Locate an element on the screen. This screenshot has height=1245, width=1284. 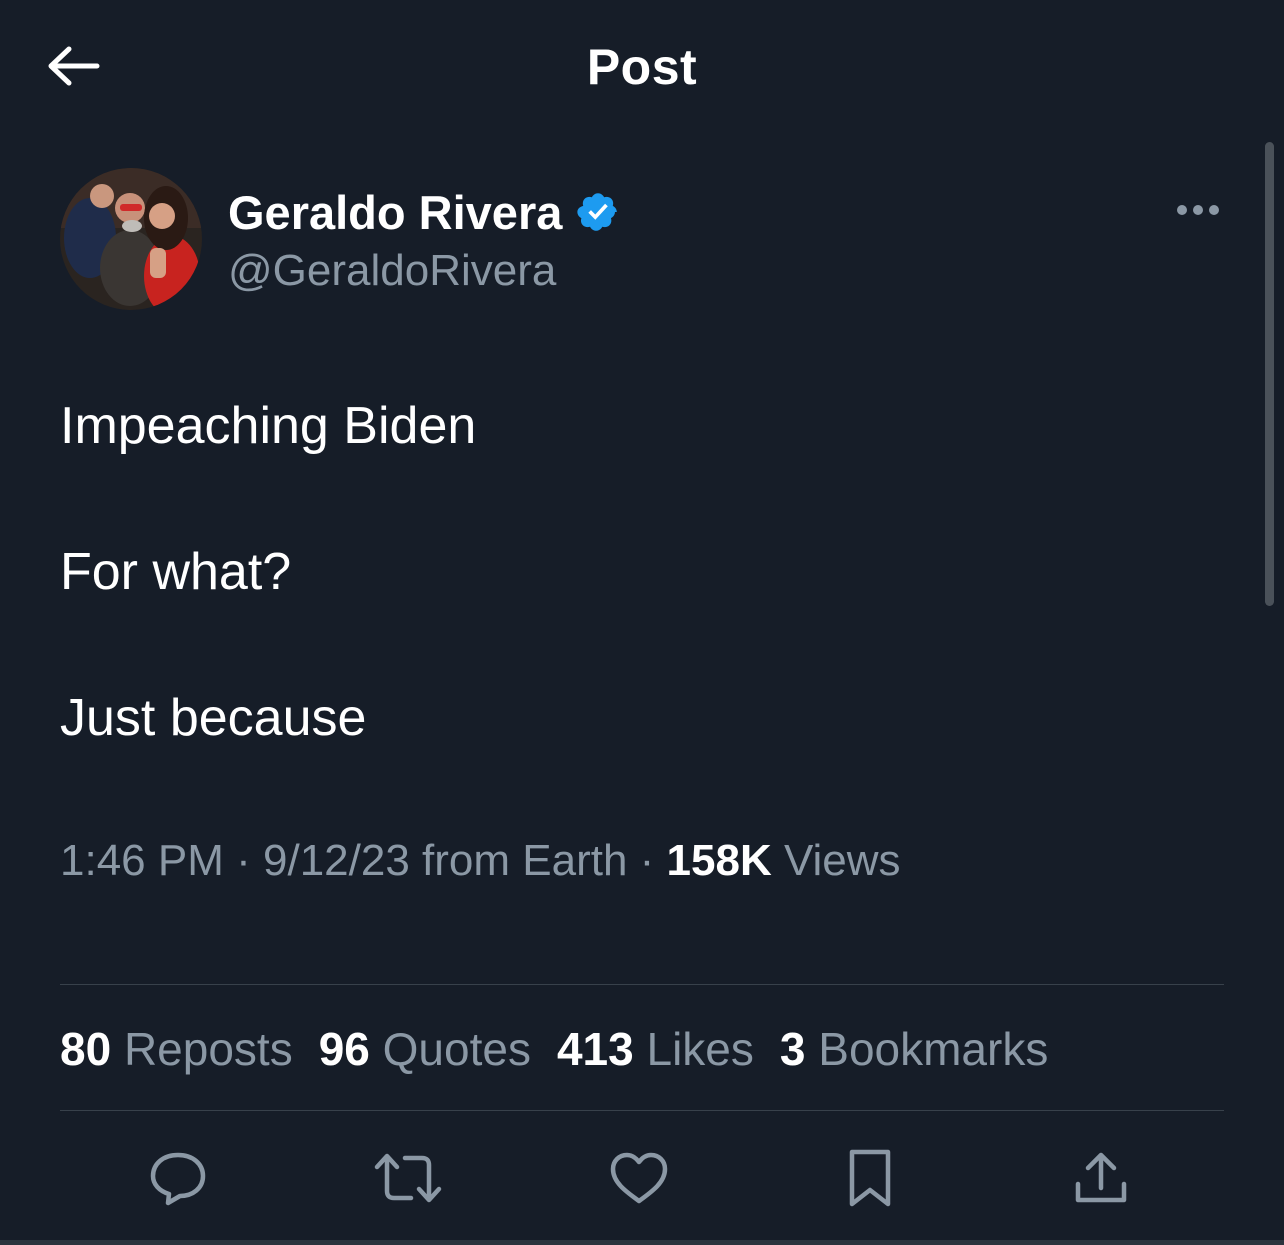
reply-icon is located at coordinates (178, 1179).